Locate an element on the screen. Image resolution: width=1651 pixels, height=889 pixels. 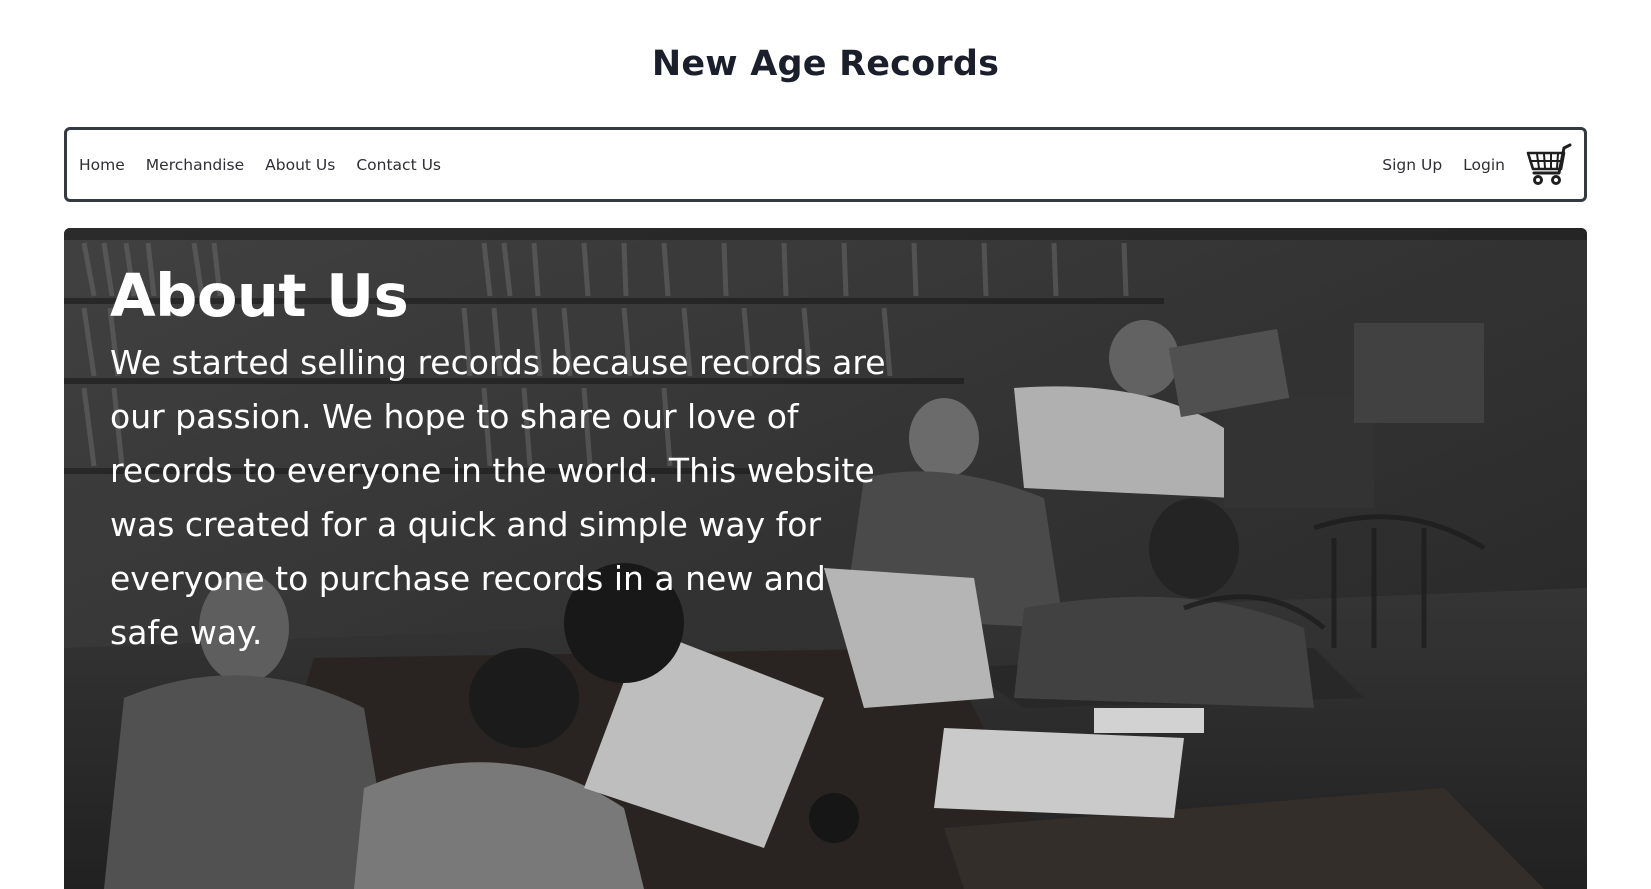
nav-link-home: Home is located at coordinates (102, 165).